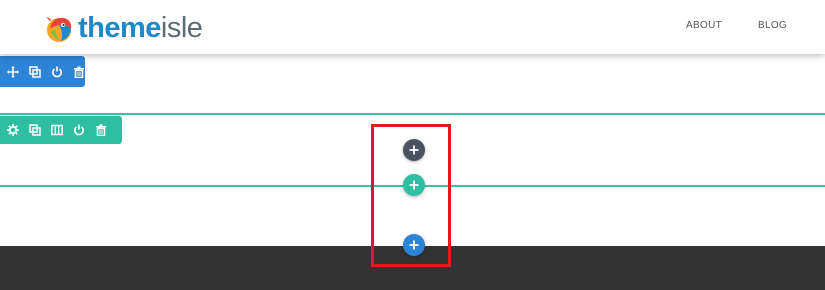  I want to click on logo-word-light: isle, so click(181, 27).